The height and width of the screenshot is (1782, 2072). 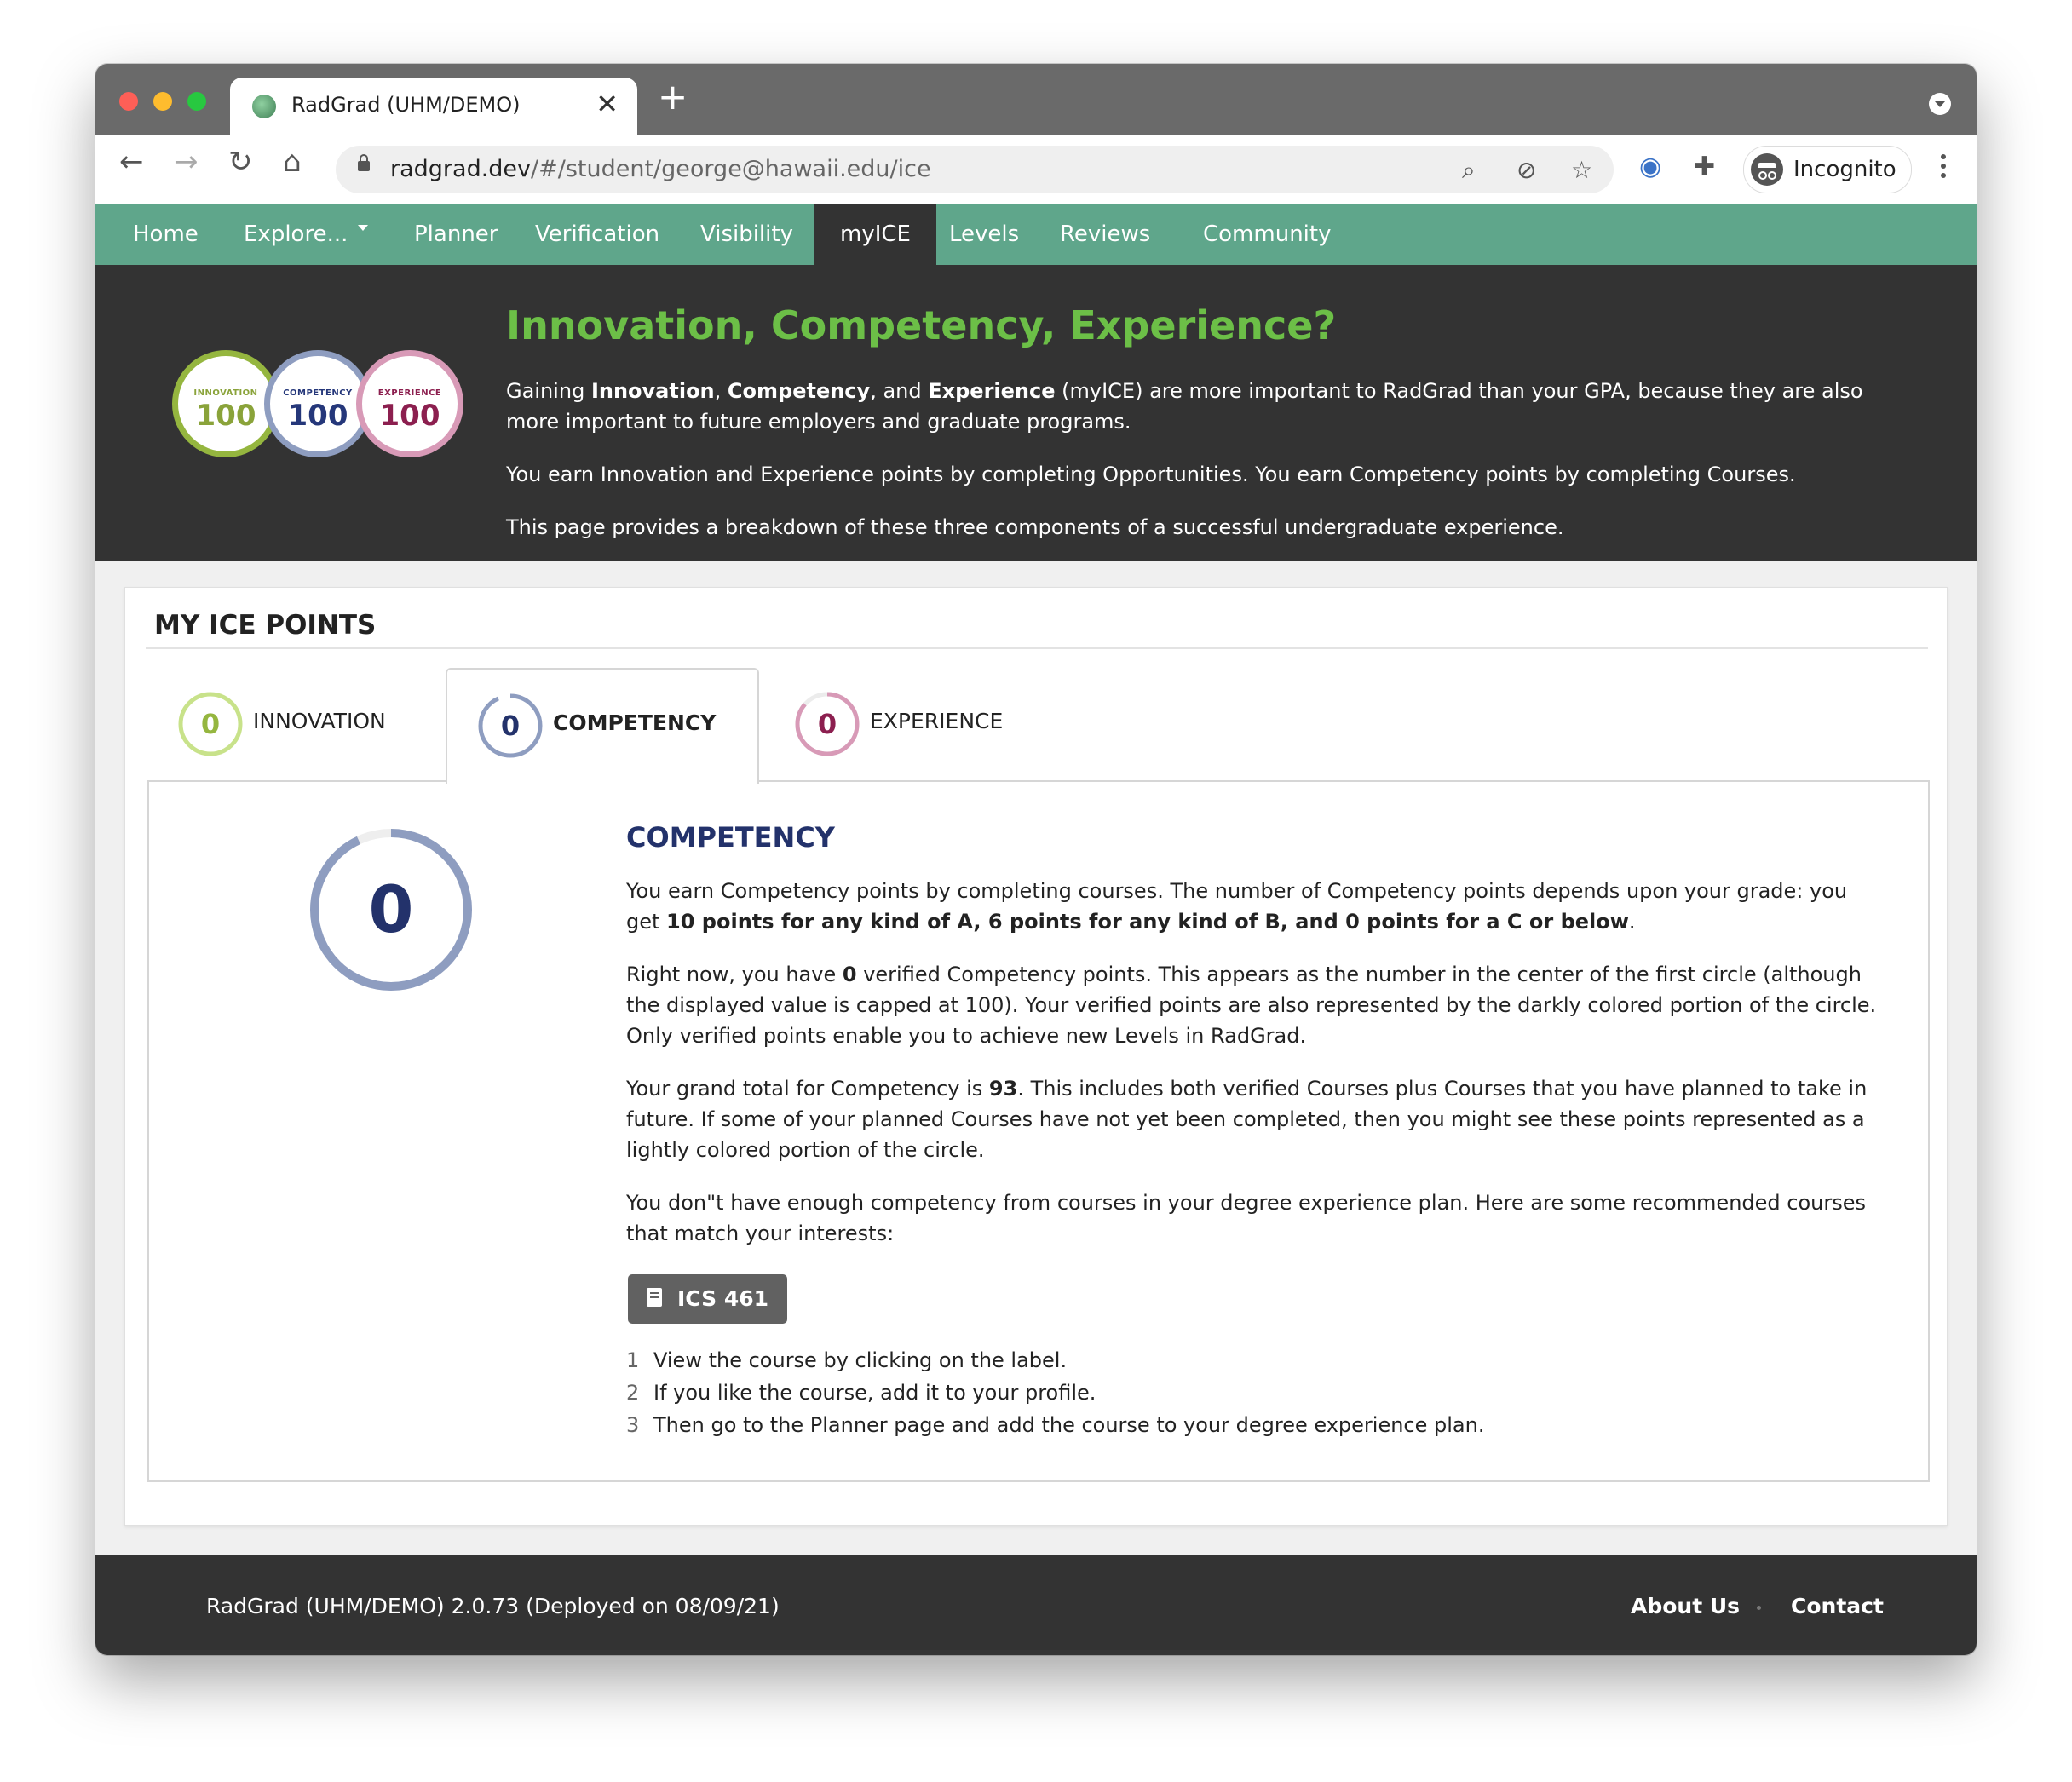 What do you see at coordinates (875, 234) in the screenshot?
I see `nav-myice: myICE` at bounding box center [875, 234].